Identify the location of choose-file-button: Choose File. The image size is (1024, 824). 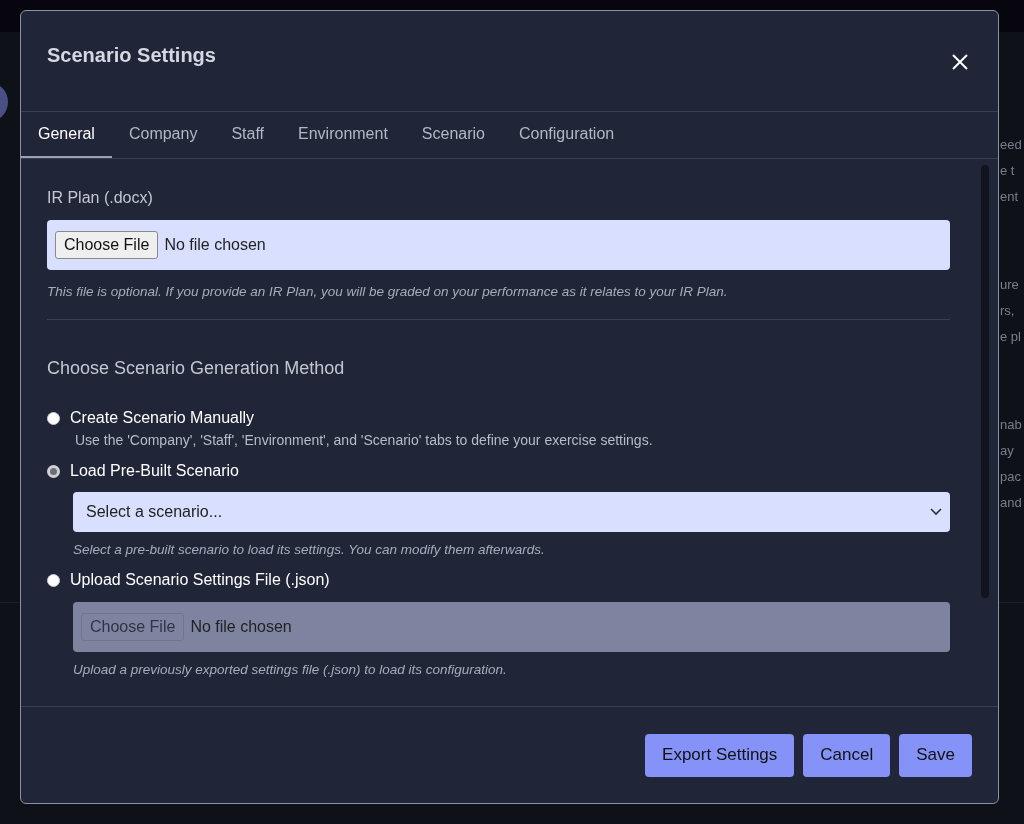
(107, 245).